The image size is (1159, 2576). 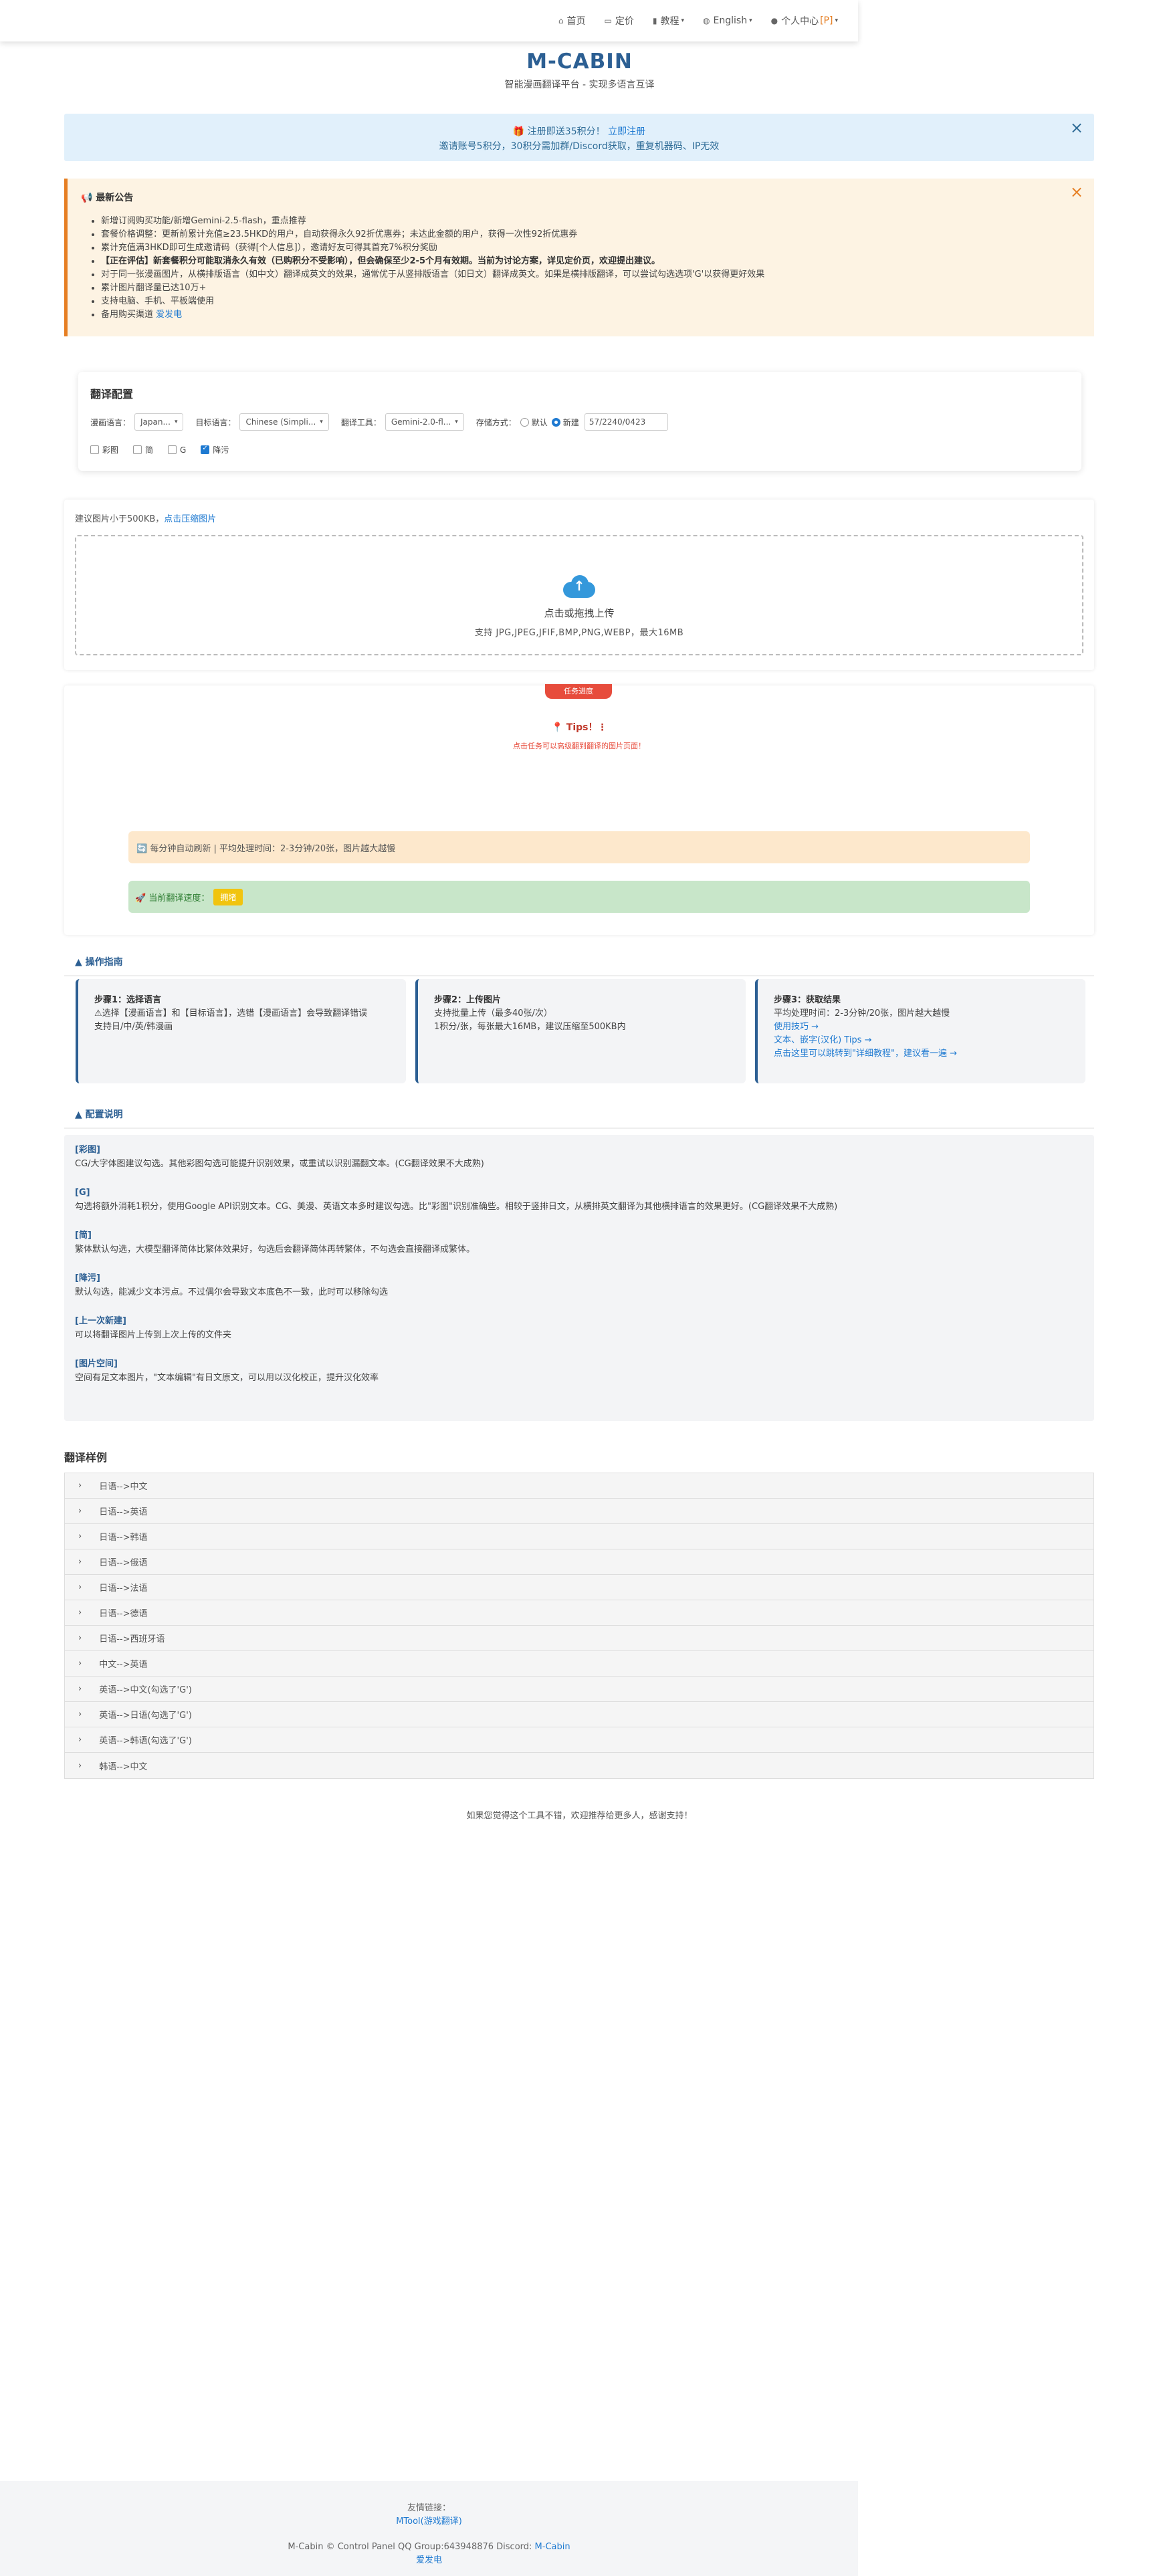 What do you see at coordinates (668, 20) in the screenshot?
I see `nav-tutorial: ▮ 教程 ▾` at bounding box center [668, 20].